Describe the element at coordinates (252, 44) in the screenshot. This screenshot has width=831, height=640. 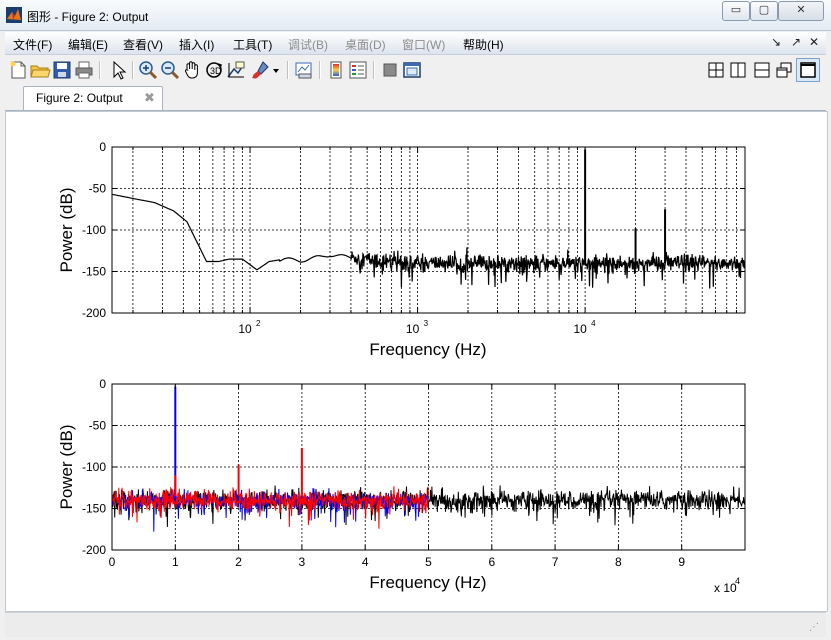
I see `menu-tools: 工具(T)` at that location.